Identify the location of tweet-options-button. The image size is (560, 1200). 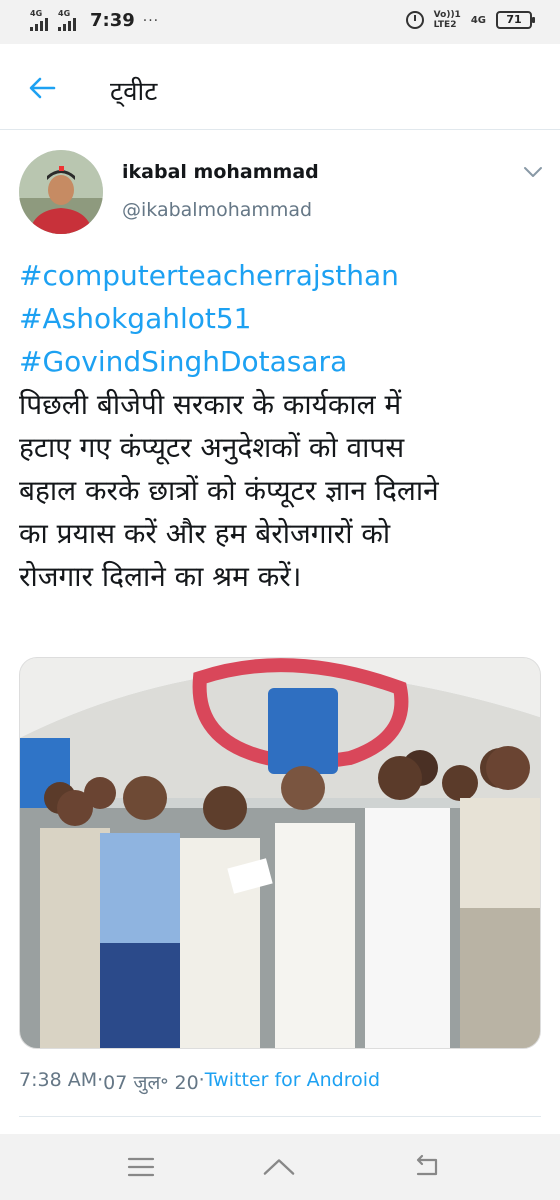
(533, 172).